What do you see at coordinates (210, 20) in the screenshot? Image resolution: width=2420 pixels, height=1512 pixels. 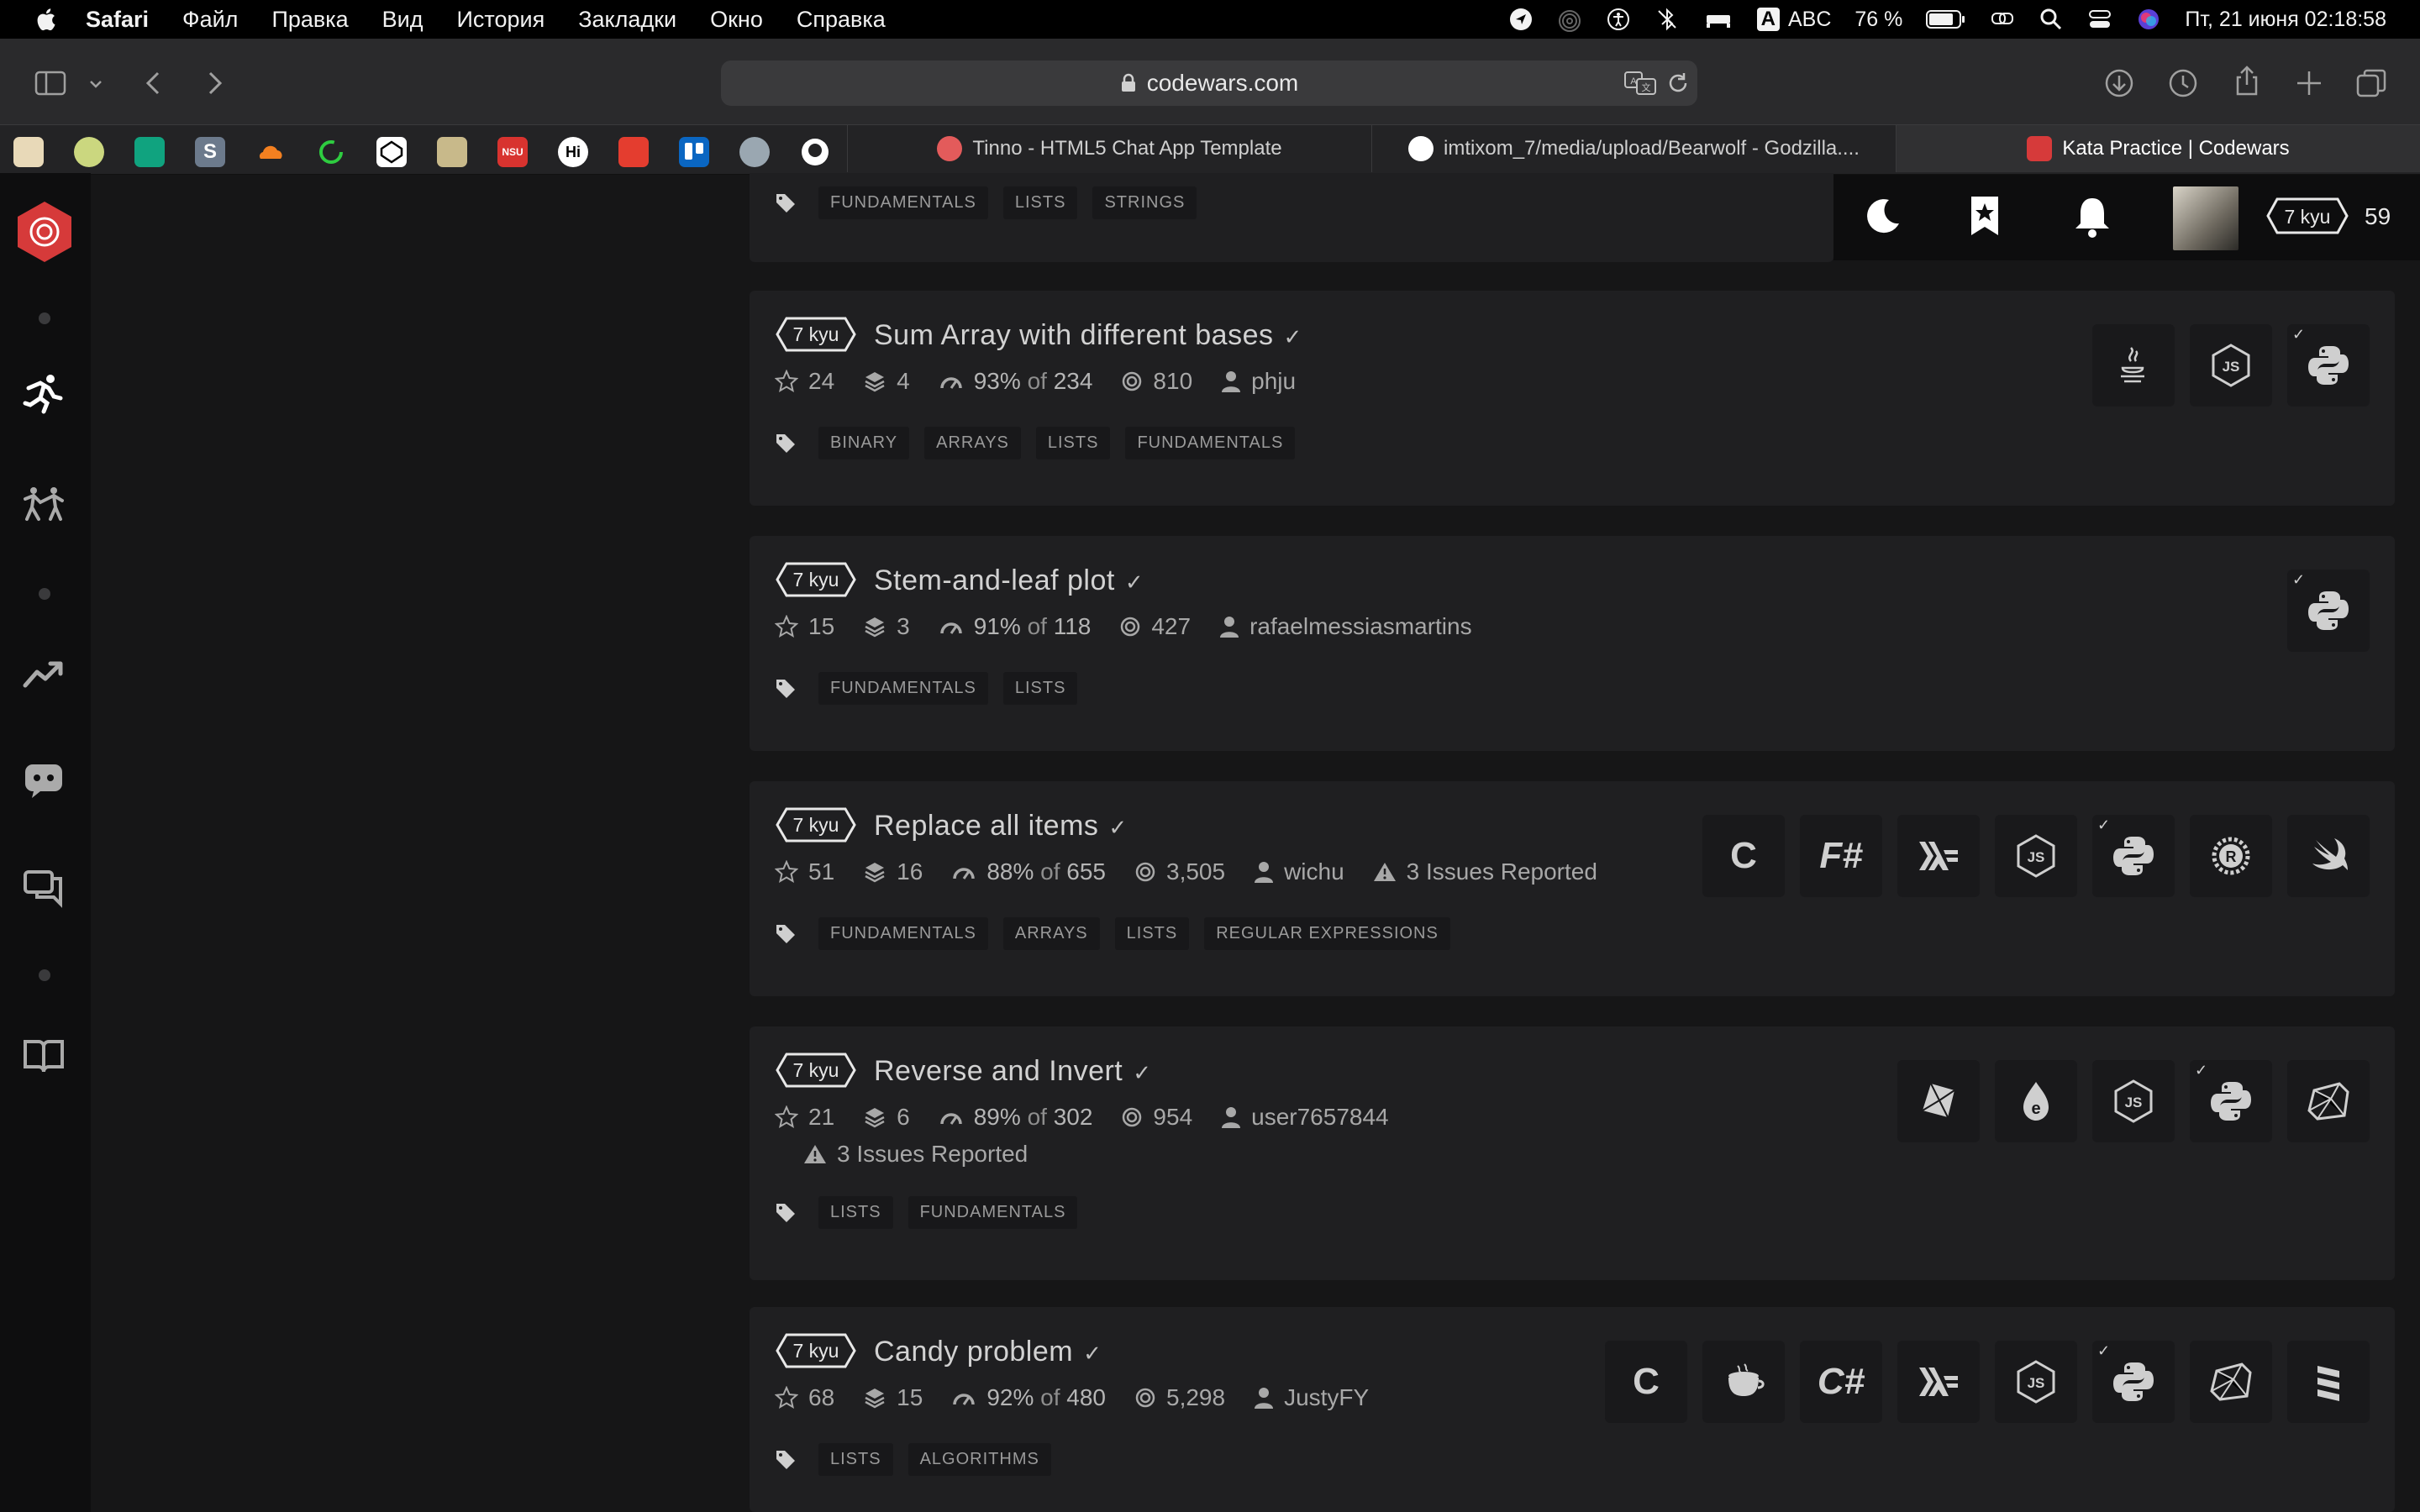 I see `menu-file: Файл` at bounding box center [210, 20].